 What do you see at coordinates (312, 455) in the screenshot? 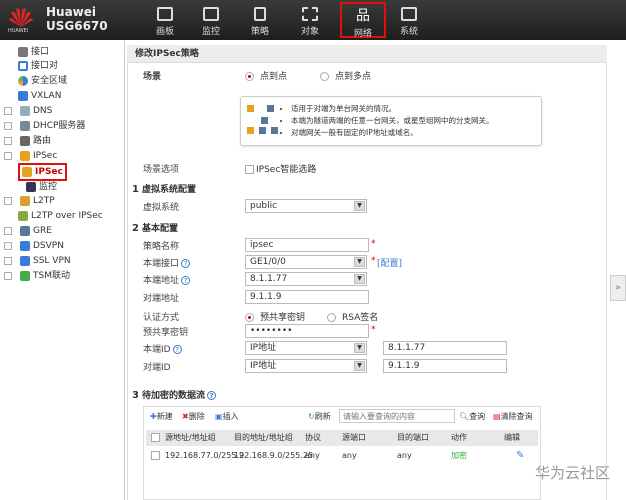
I see `cell-protocol: any` at bounding box center [312, 455].